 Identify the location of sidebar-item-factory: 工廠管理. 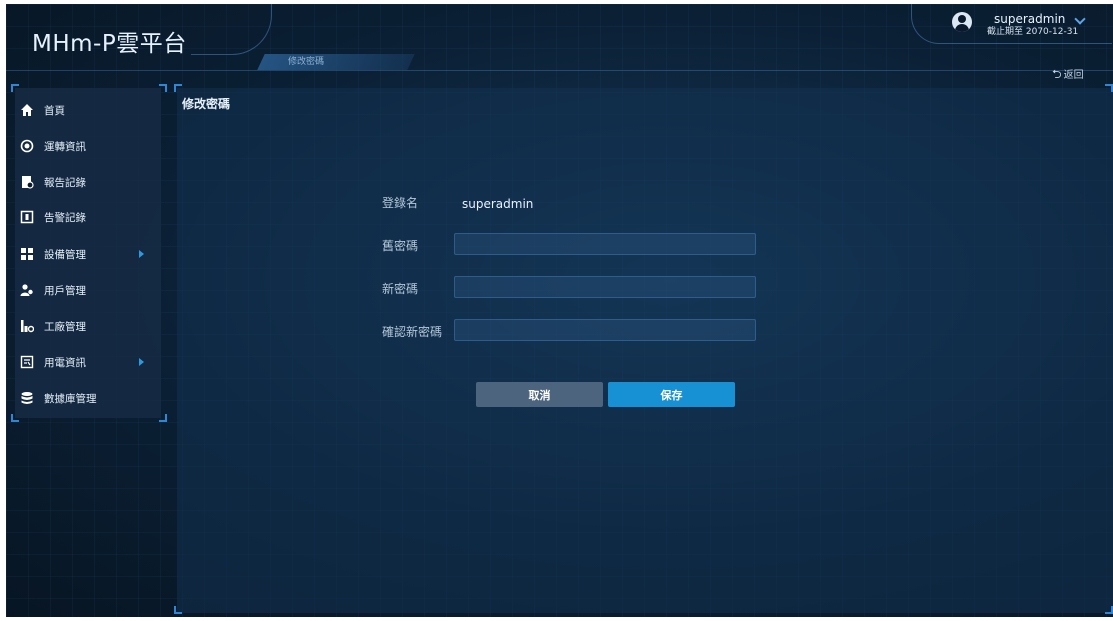
(53, 326).